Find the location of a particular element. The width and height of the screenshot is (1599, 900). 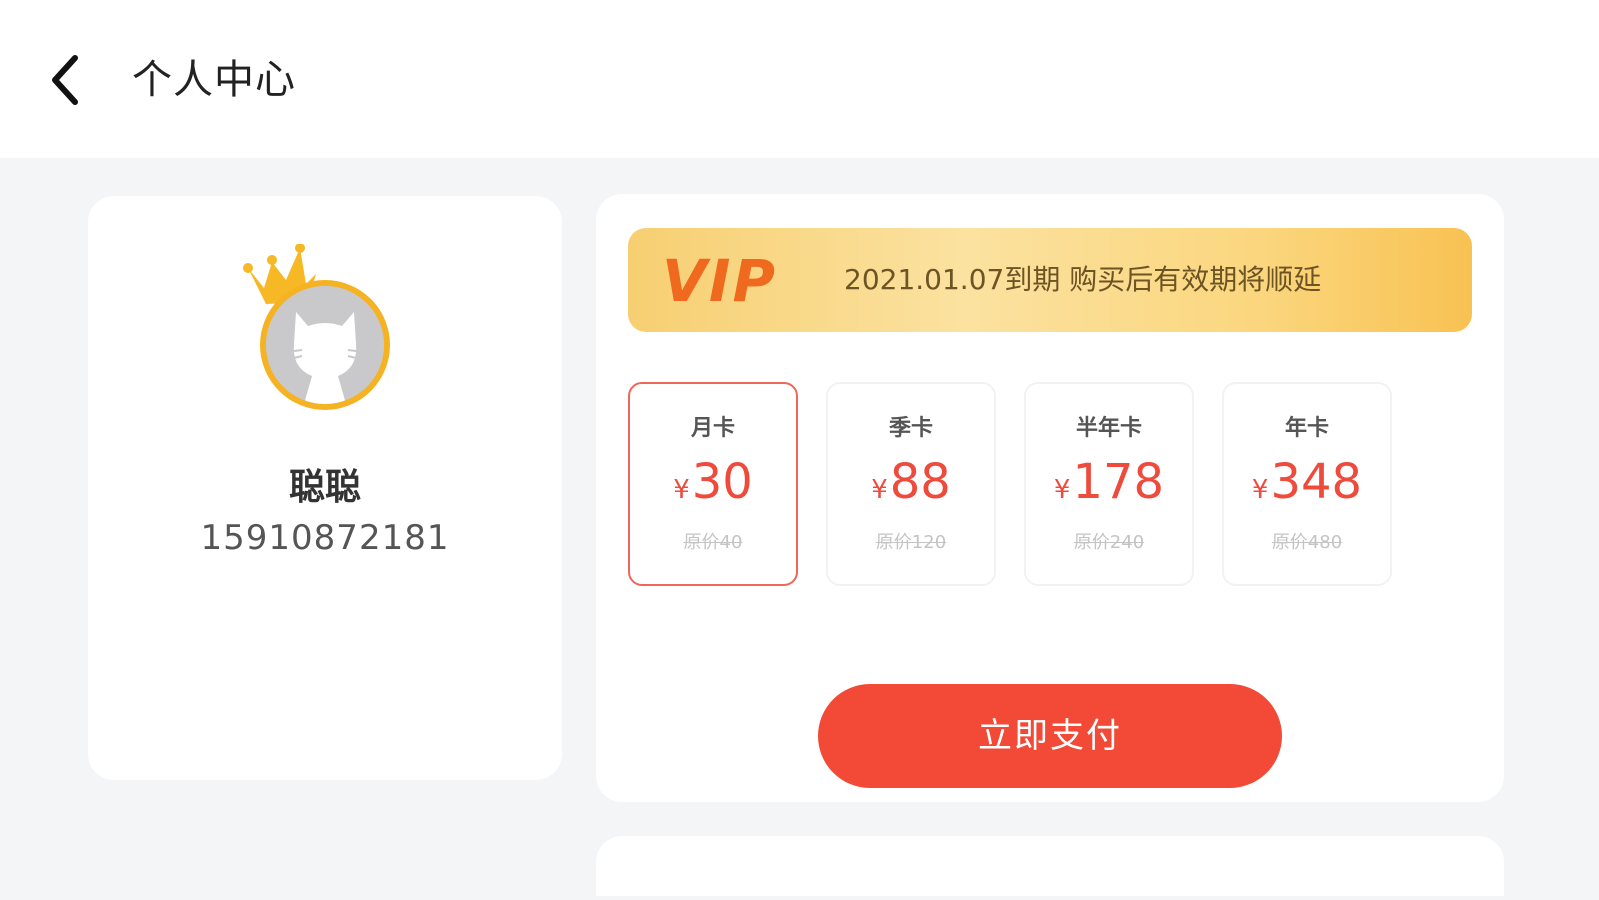

plan-name: 月卡 is located at coordinates (712, 428).